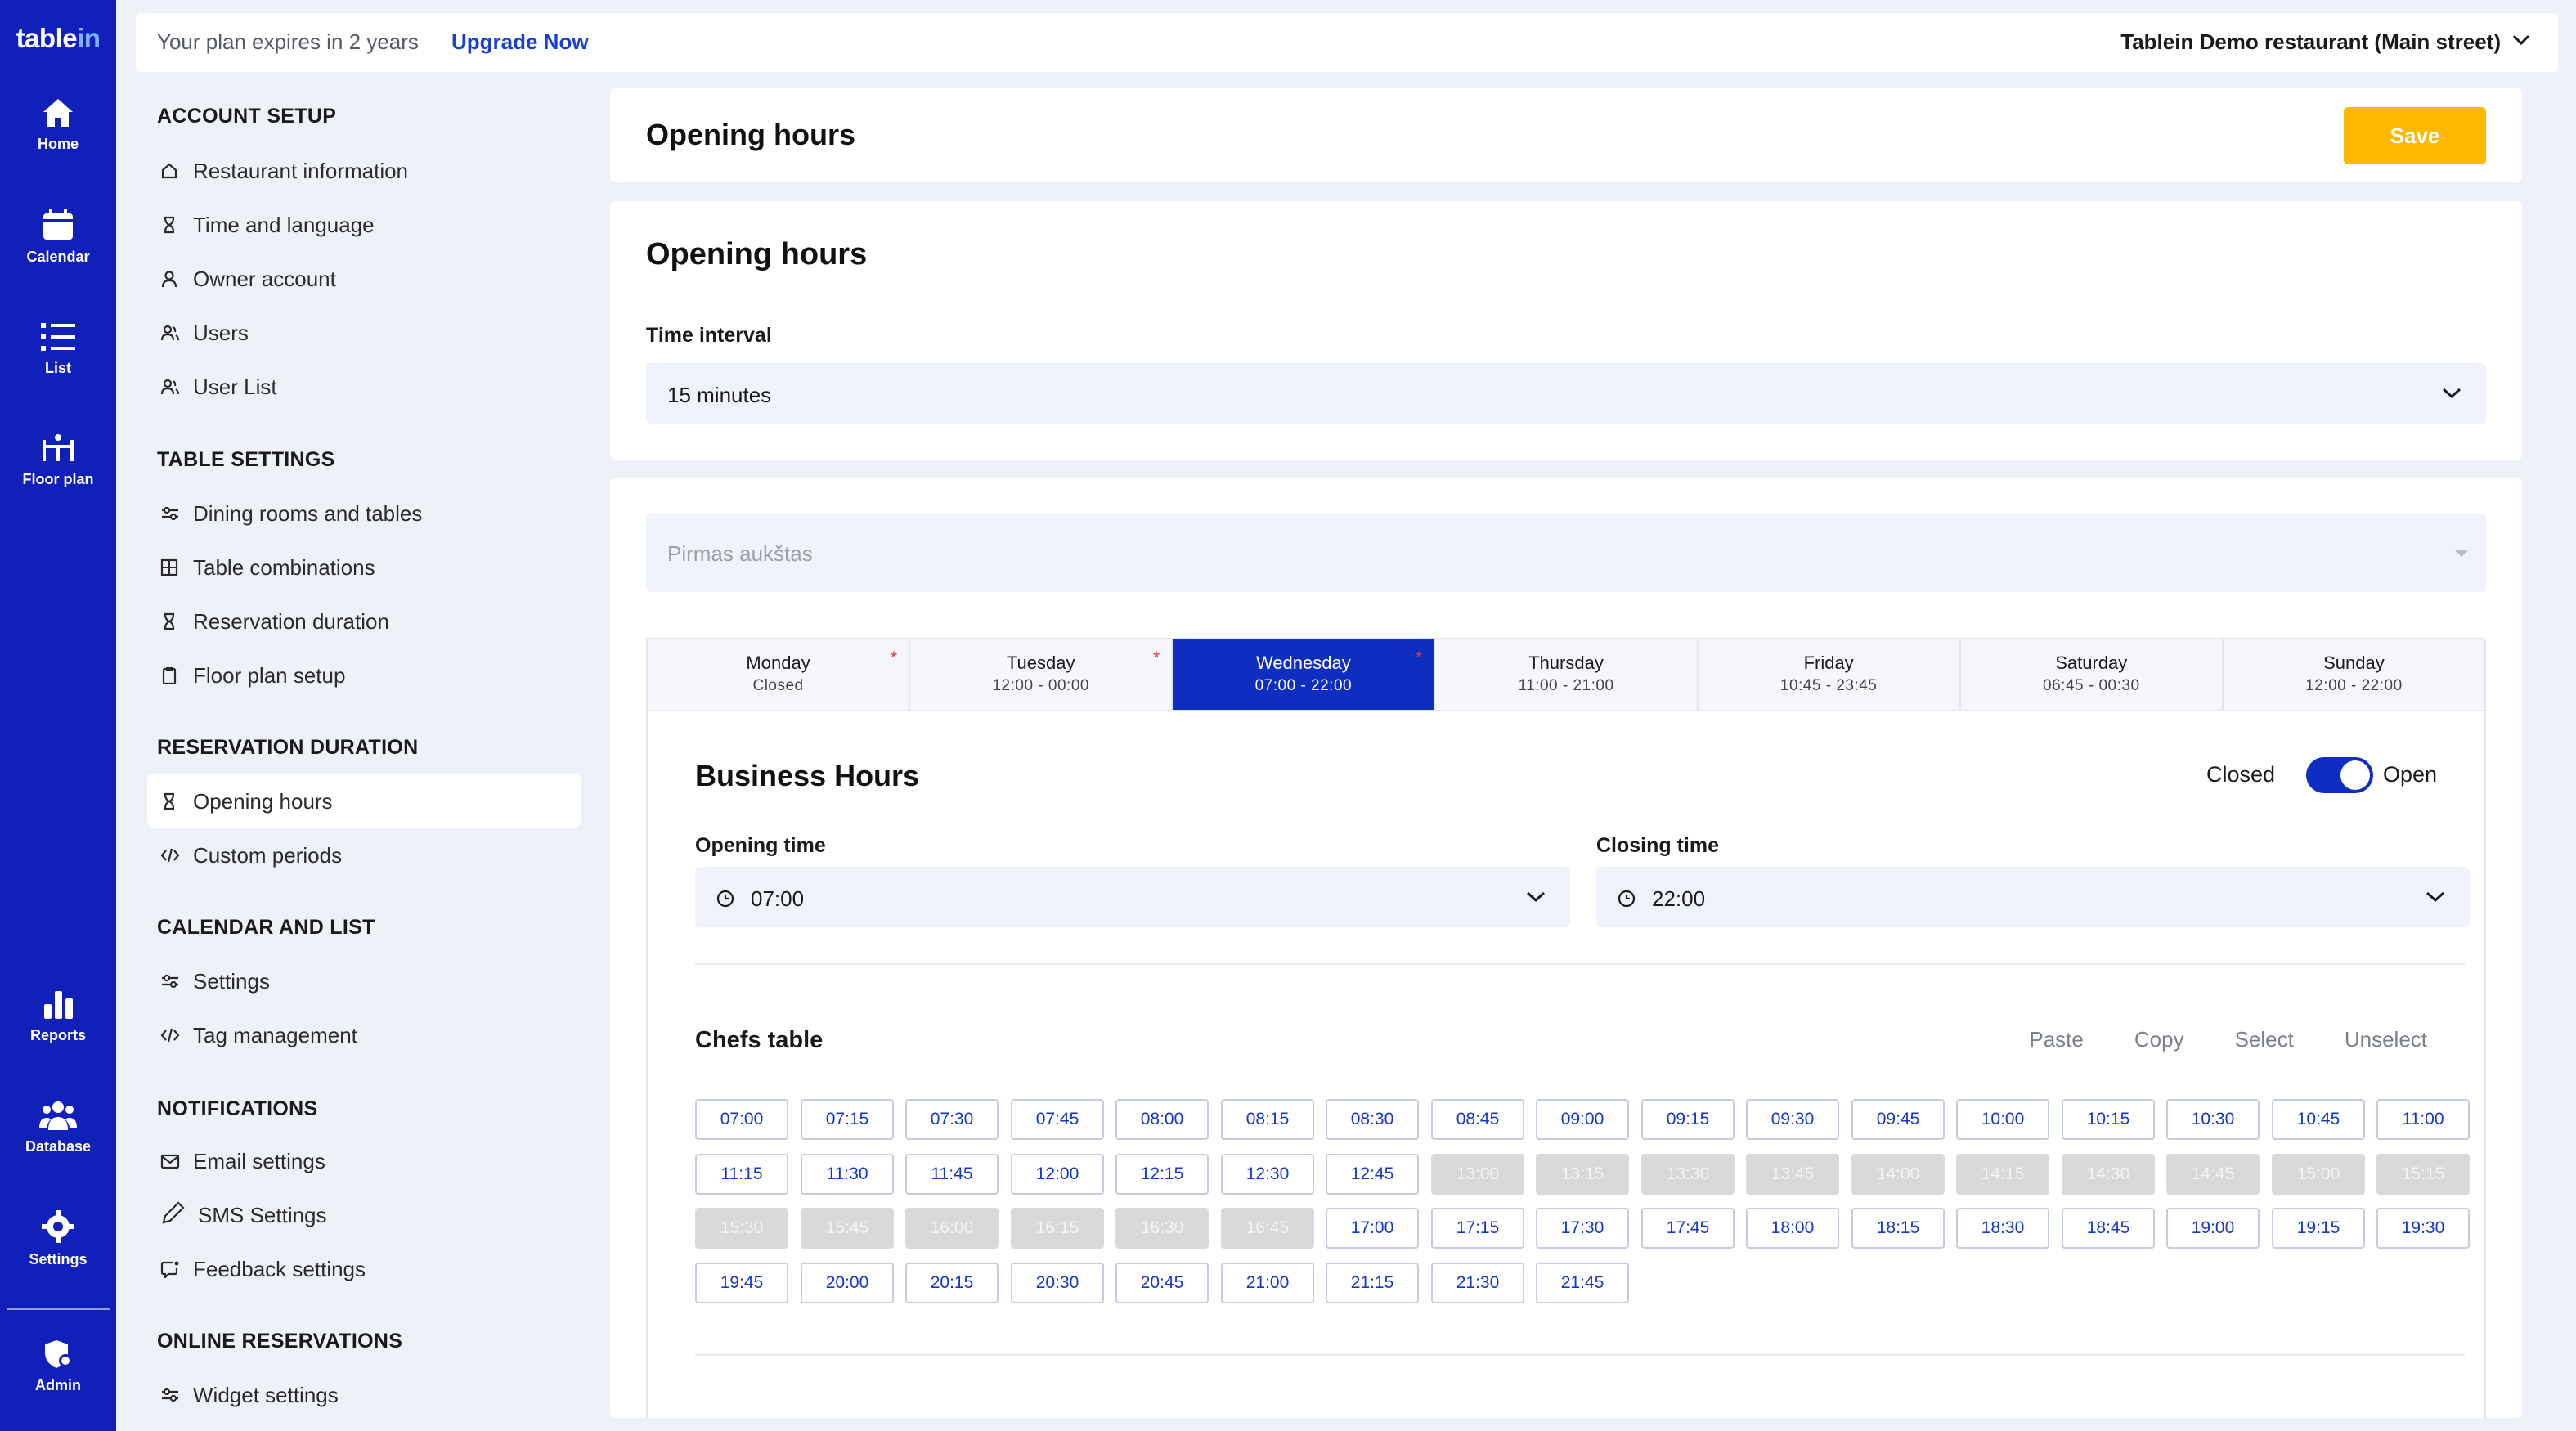 The height and width of the screenshot is (1431, 2576). I want to click on time-interval-select: 15 minutes, so click(1566, 393).